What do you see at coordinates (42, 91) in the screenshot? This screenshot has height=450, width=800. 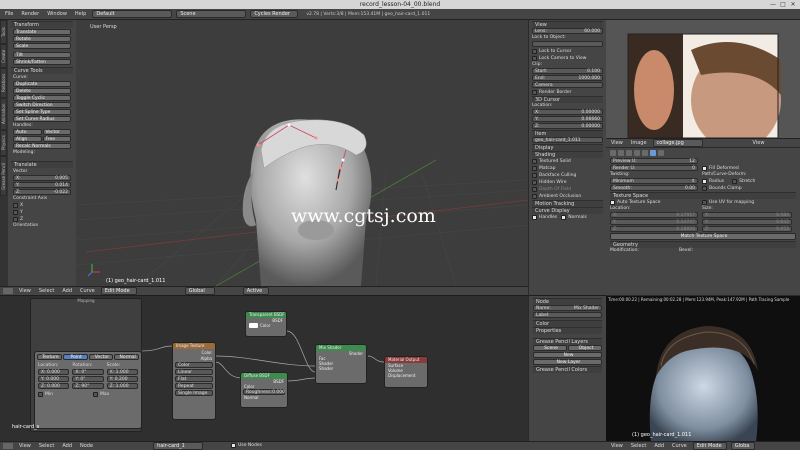 I see `delete-button: Delete` at bounding box center [42, 91].